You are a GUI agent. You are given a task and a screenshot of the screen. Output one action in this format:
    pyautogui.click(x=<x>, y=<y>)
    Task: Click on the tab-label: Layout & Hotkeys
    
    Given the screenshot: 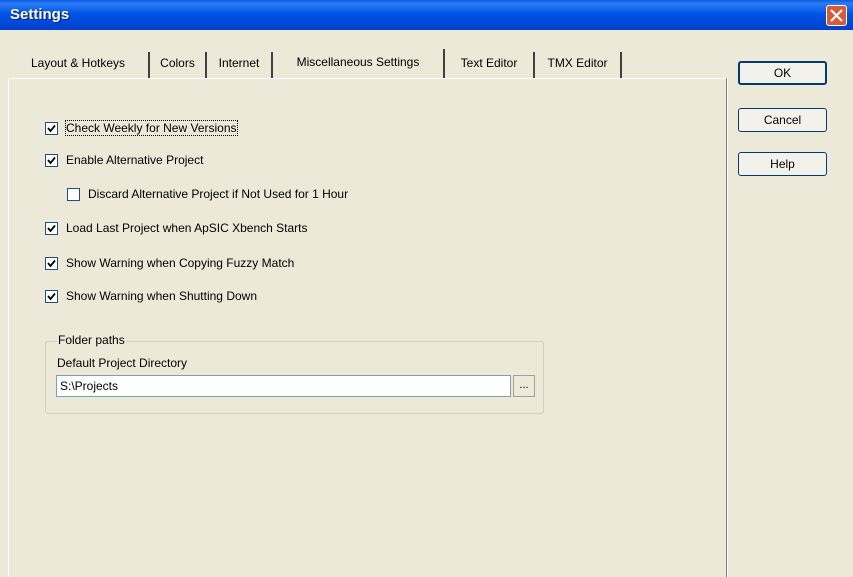 What is the action you would take?
    pyautogui.click(x=78, y=63)
    